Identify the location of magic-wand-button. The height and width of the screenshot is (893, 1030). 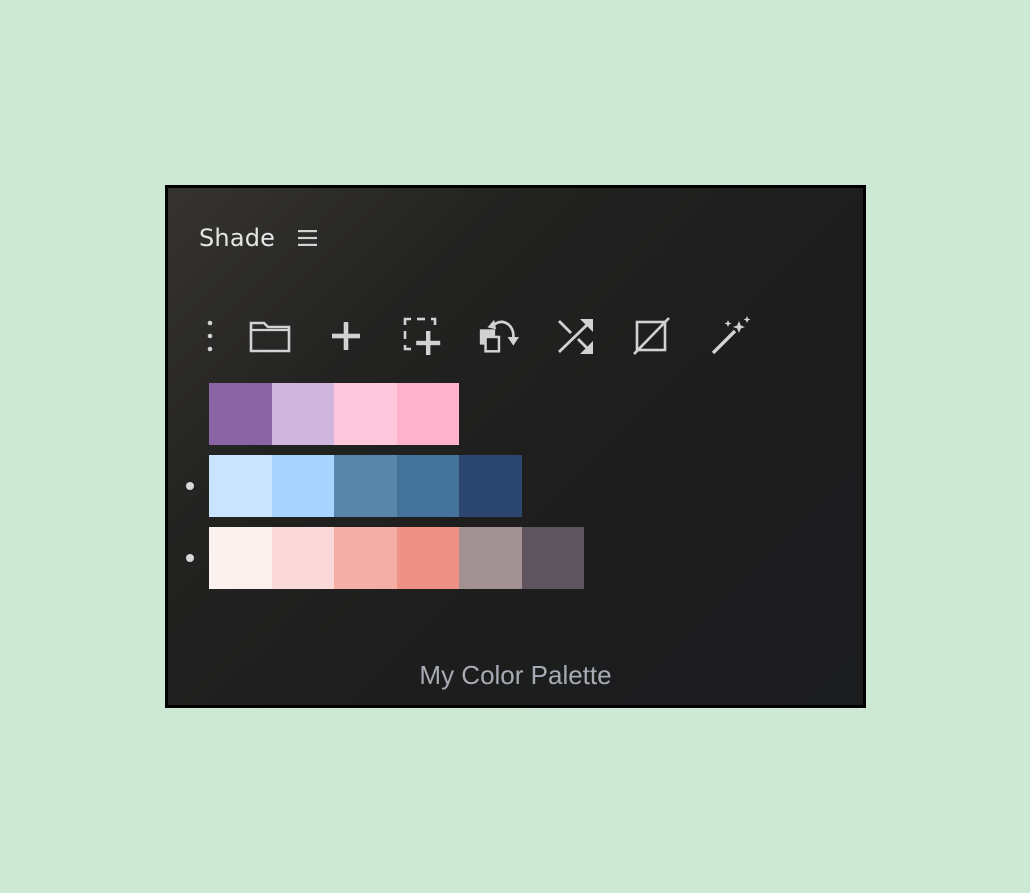
(730, 336).